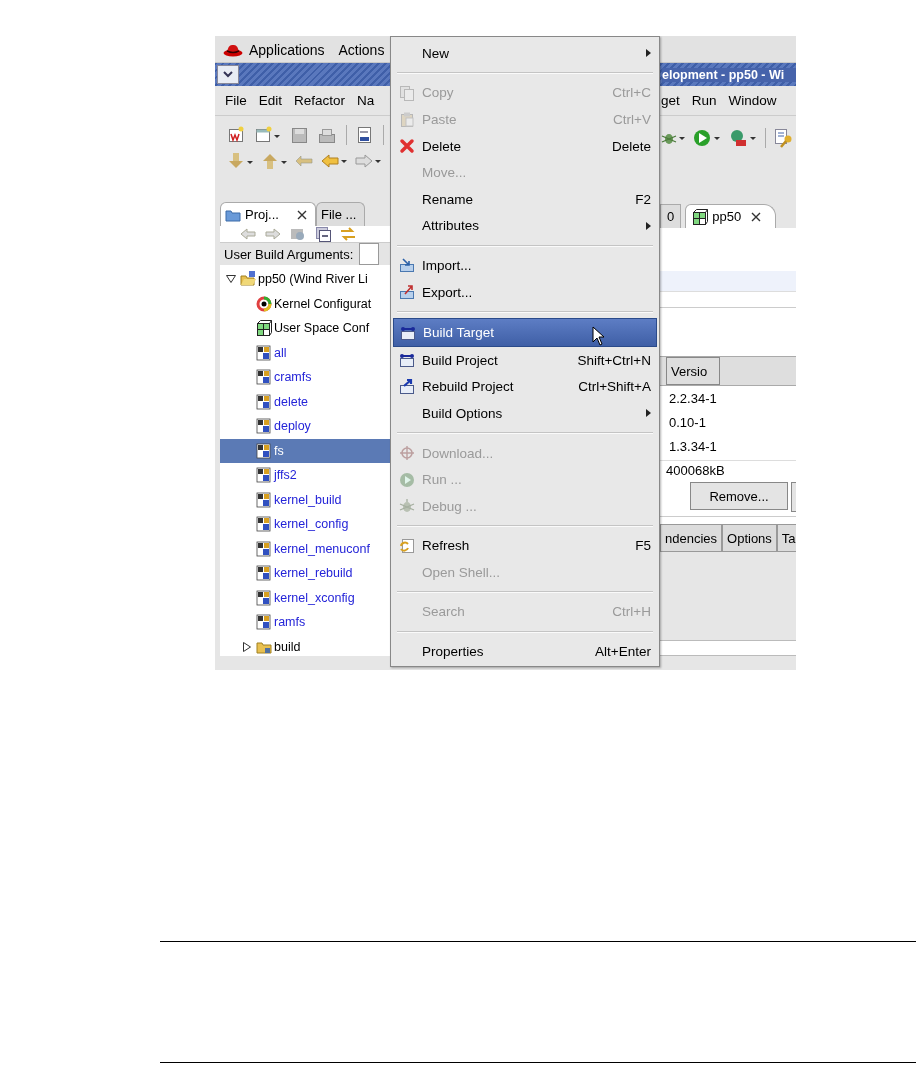  I want to click on tree-item: all, so click(305, 352).